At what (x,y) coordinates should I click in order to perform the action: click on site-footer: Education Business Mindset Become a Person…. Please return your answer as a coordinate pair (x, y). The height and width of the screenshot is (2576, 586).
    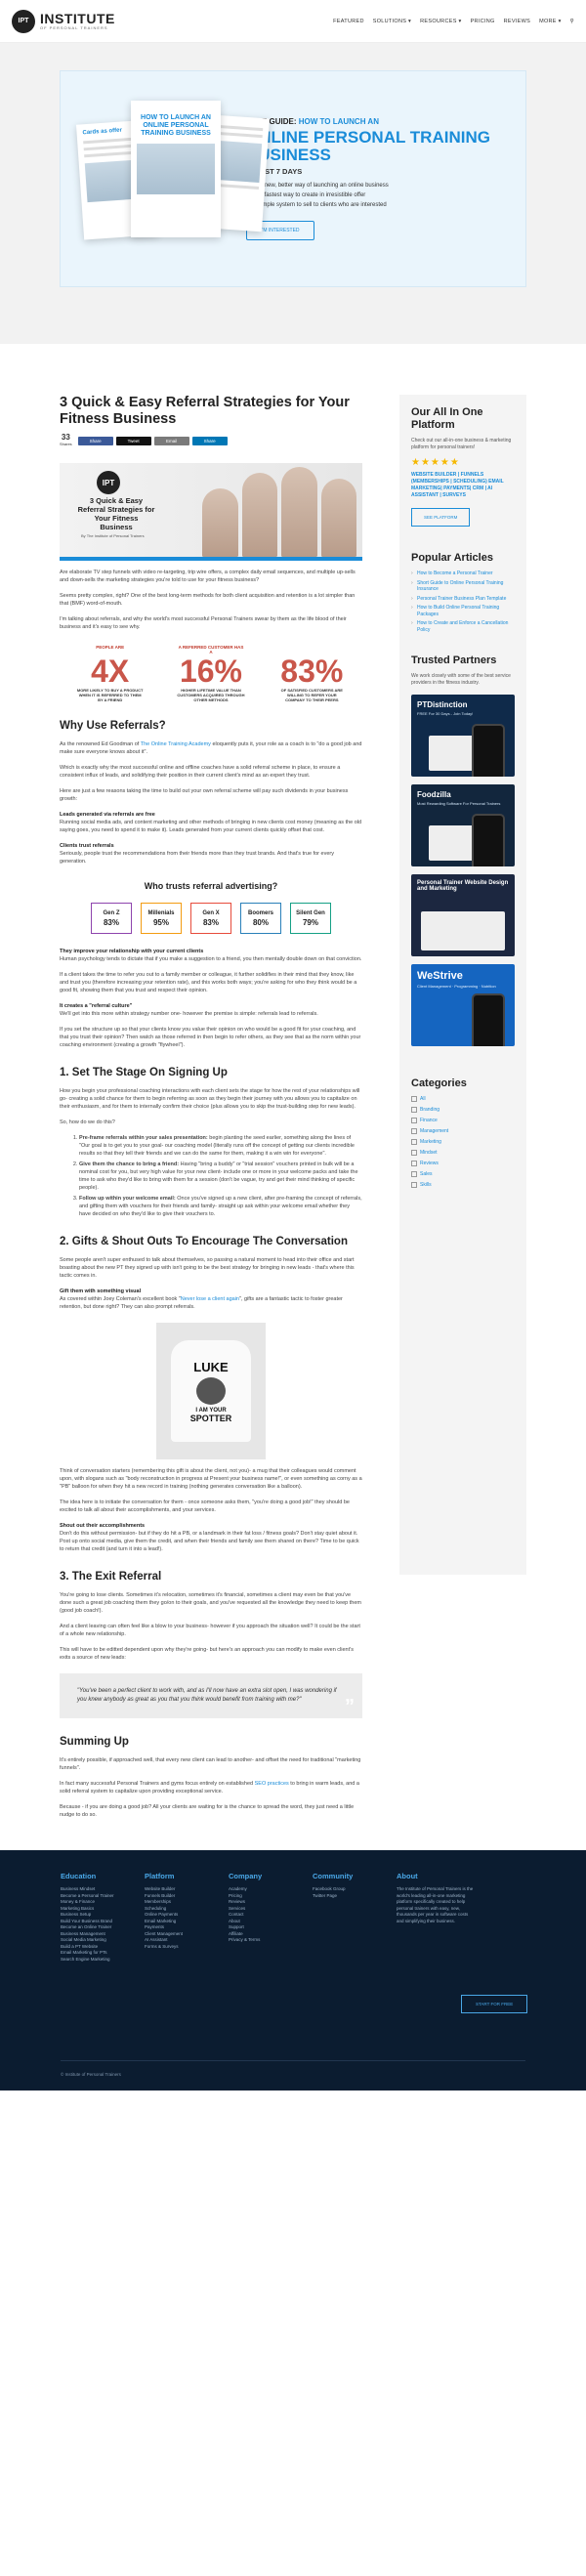
    Looking at the image, I should click on (293, 1970).